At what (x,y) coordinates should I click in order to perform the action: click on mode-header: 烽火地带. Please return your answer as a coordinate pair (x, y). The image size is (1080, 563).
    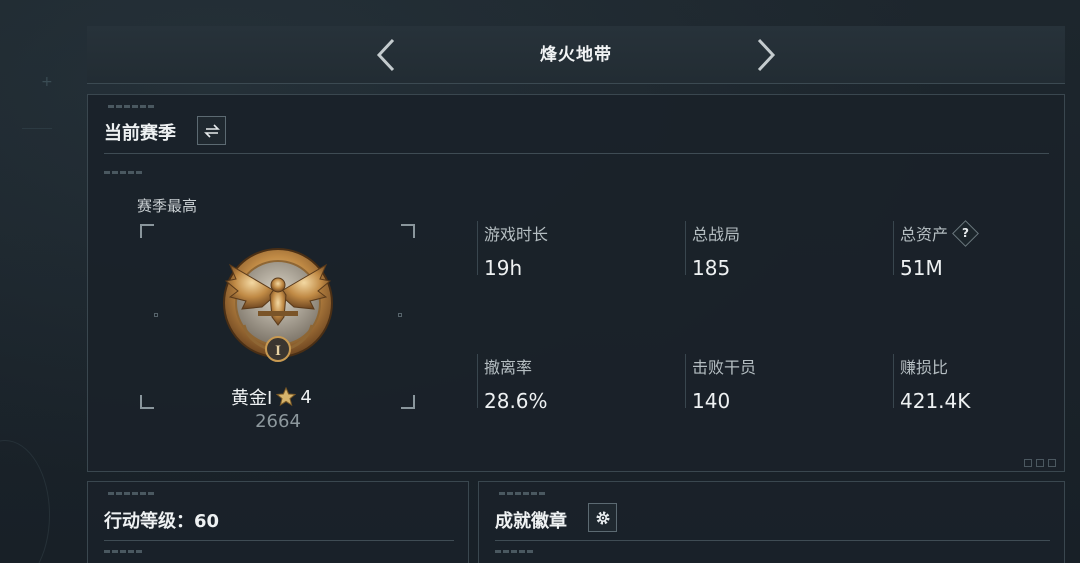
    Looking at the image, I should click on (576, 55).